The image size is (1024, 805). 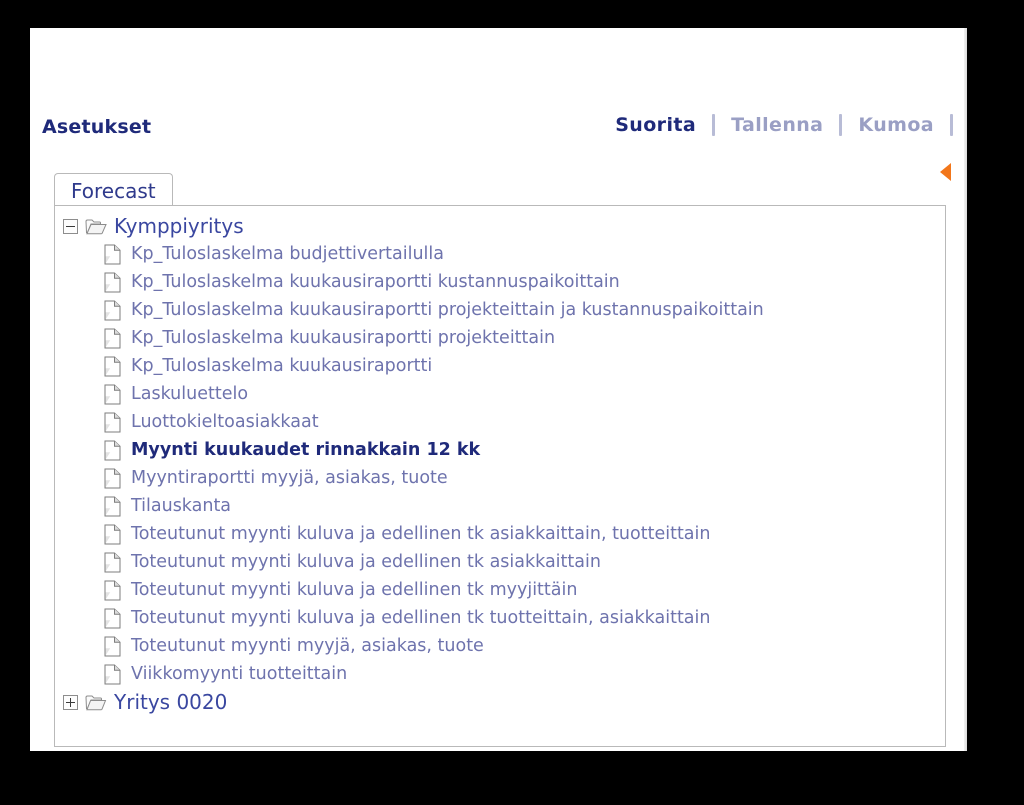 What do you see at coordinates (307, 646) in the screenshot?
I see `tree-leaf-label: Toteutunut myynti myyjä, asiakas, tuote` at bounding box center [307, 646].